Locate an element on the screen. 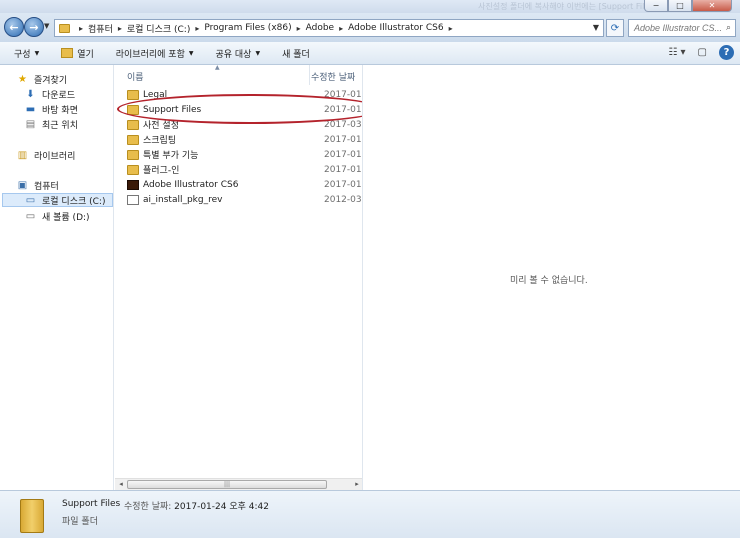  refresh-button: ⟳ is located at coordinates (615, 28).